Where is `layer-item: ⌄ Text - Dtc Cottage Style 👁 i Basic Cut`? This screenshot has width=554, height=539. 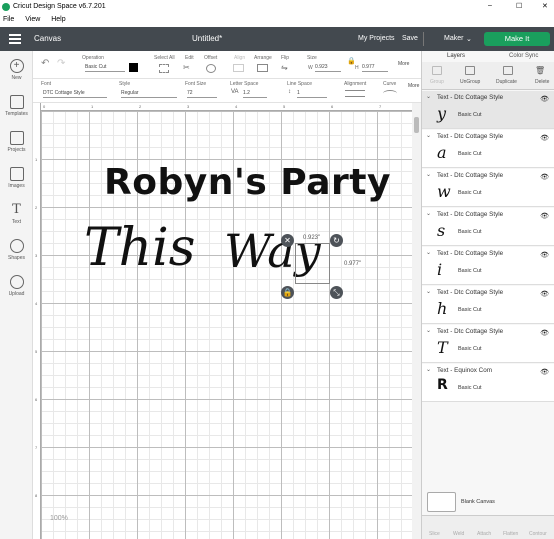 layer-item: ⌄ Text - Dtc Cottage Style 👁 i Basic Cut is located at coordinates (488, 266).